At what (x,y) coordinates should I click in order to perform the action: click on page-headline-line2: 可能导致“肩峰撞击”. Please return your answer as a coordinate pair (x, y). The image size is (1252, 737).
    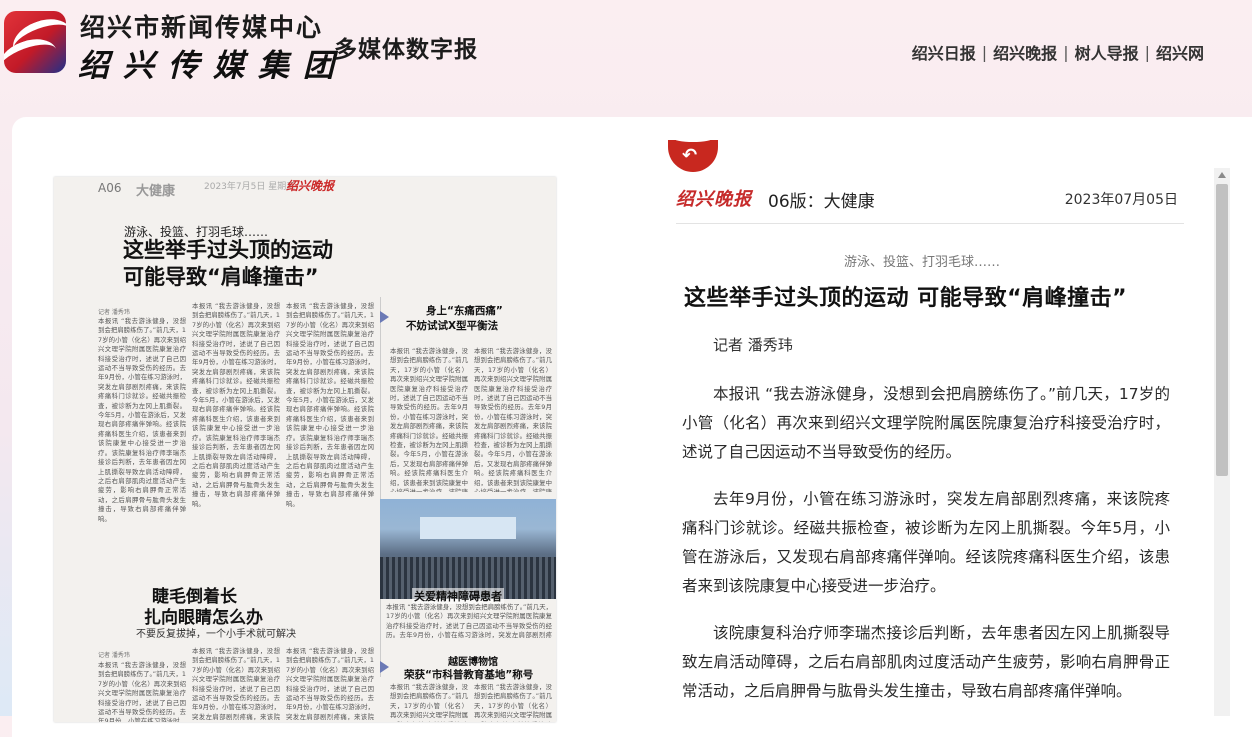
    Looking at the image, I should click on (221, 277).